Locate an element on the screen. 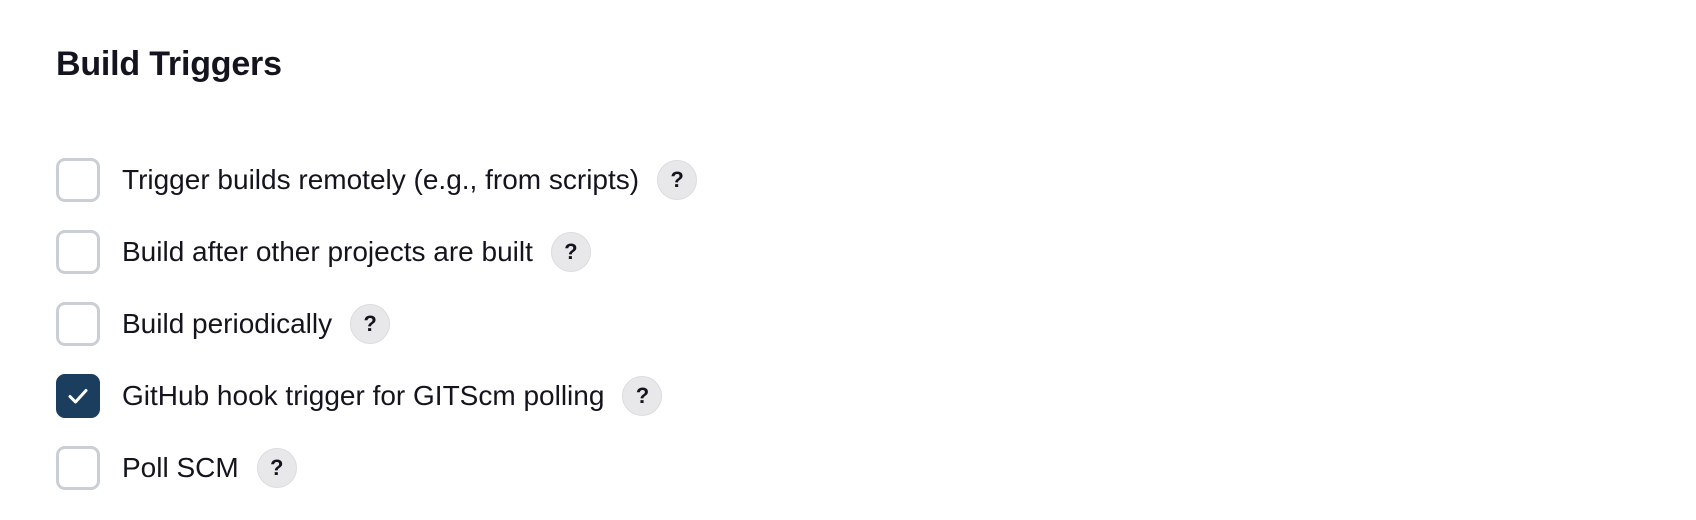  trigger-periodically-help-button: ? is located at coordinates (370, 324).